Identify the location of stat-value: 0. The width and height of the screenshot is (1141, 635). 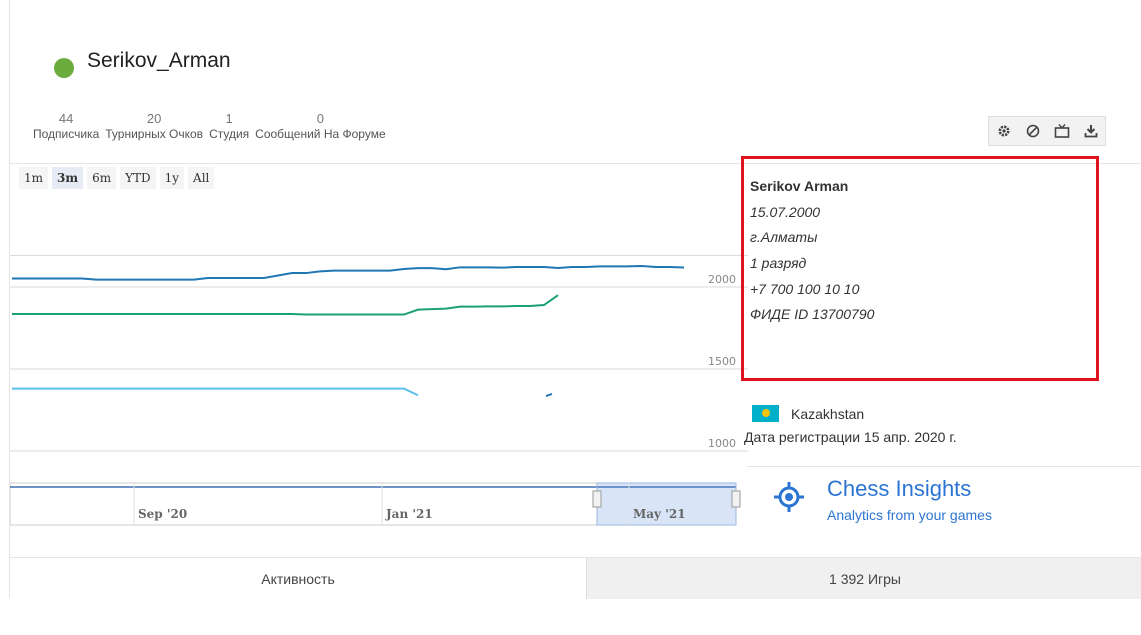
(320, 118).